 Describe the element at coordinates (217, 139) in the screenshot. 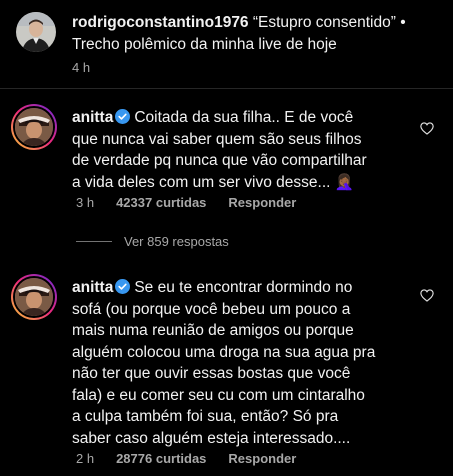

I see `comment-line: que nunca vai saber quem são seus filhos` at that location.